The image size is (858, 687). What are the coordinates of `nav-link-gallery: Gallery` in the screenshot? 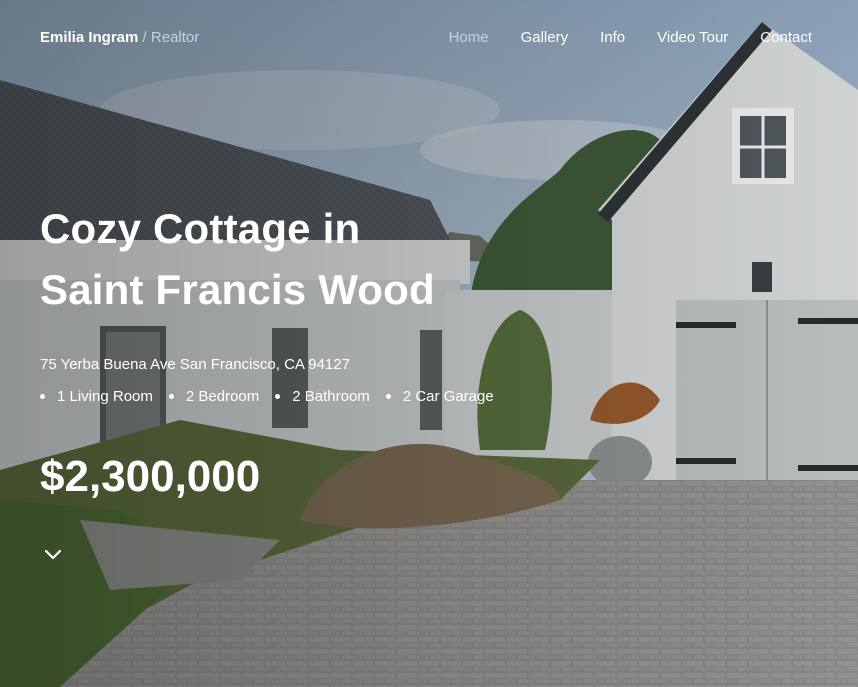 It's located at (545, 37).